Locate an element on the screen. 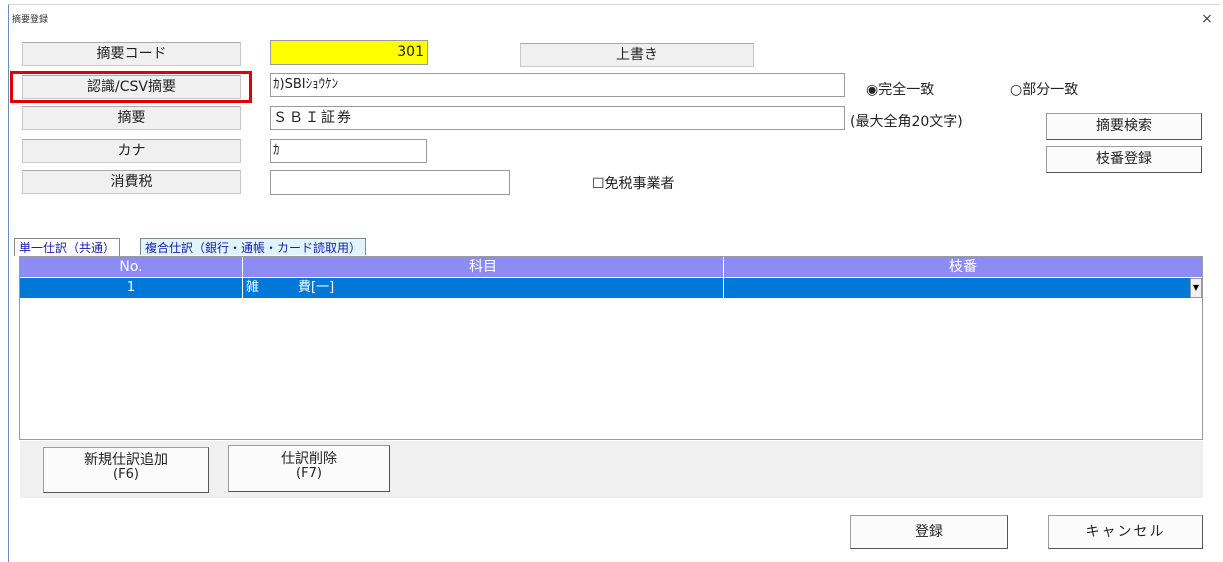  table-row: 1 雑 費[一] is located at coordinates (605, 288).